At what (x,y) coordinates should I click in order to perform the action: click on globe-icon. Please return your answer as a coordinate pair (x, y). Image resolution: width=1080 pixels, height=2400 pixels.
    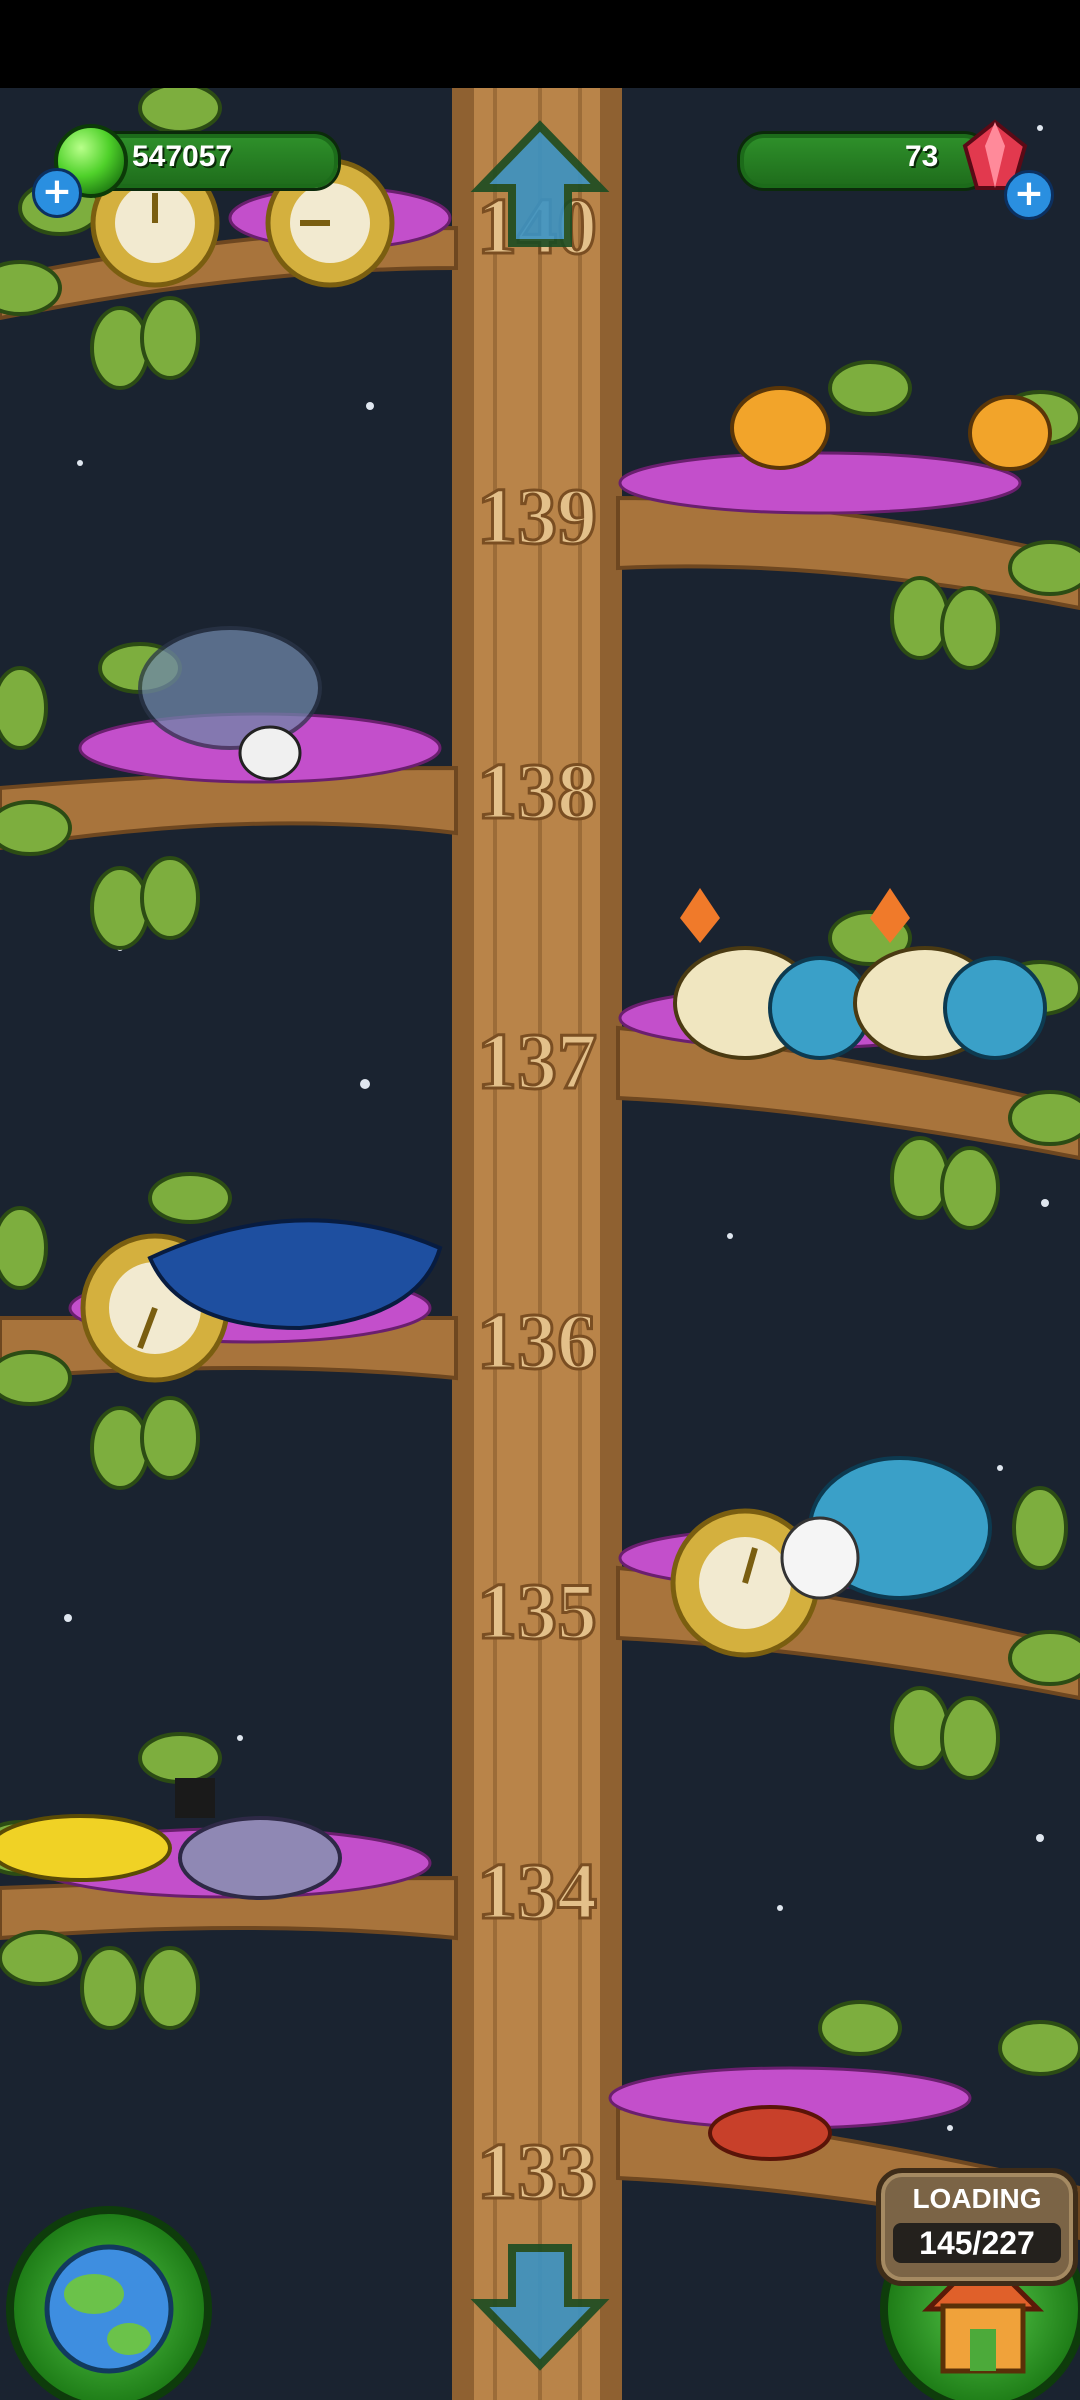
    Looking at the image, I should click on (109, 2309).